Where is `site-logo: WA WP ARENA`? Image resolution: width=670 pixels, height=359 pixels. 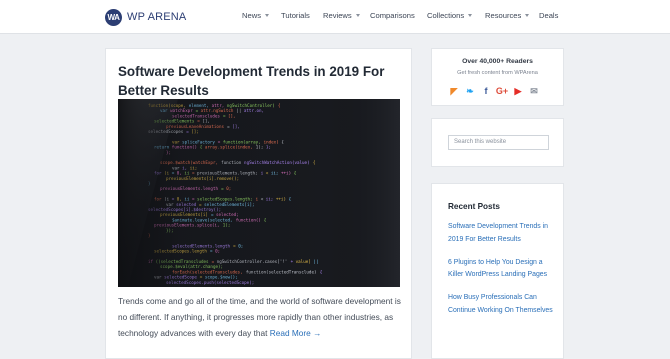 site-logo: WA WP ARENA is located at coordinates (145, 17).